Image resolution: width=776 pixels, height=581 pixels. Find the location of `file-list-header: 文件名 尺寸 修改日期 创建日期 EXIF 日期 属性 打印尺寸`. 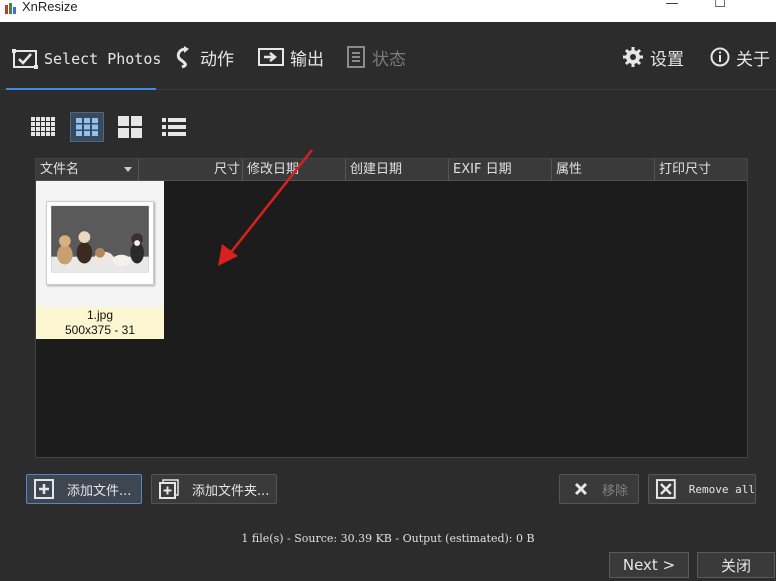

file-list-header: 文件名 尺寸 修改日期 创建日期 EXIF 日期 属性 打印尺寸 is located at coordinates (391, 170).